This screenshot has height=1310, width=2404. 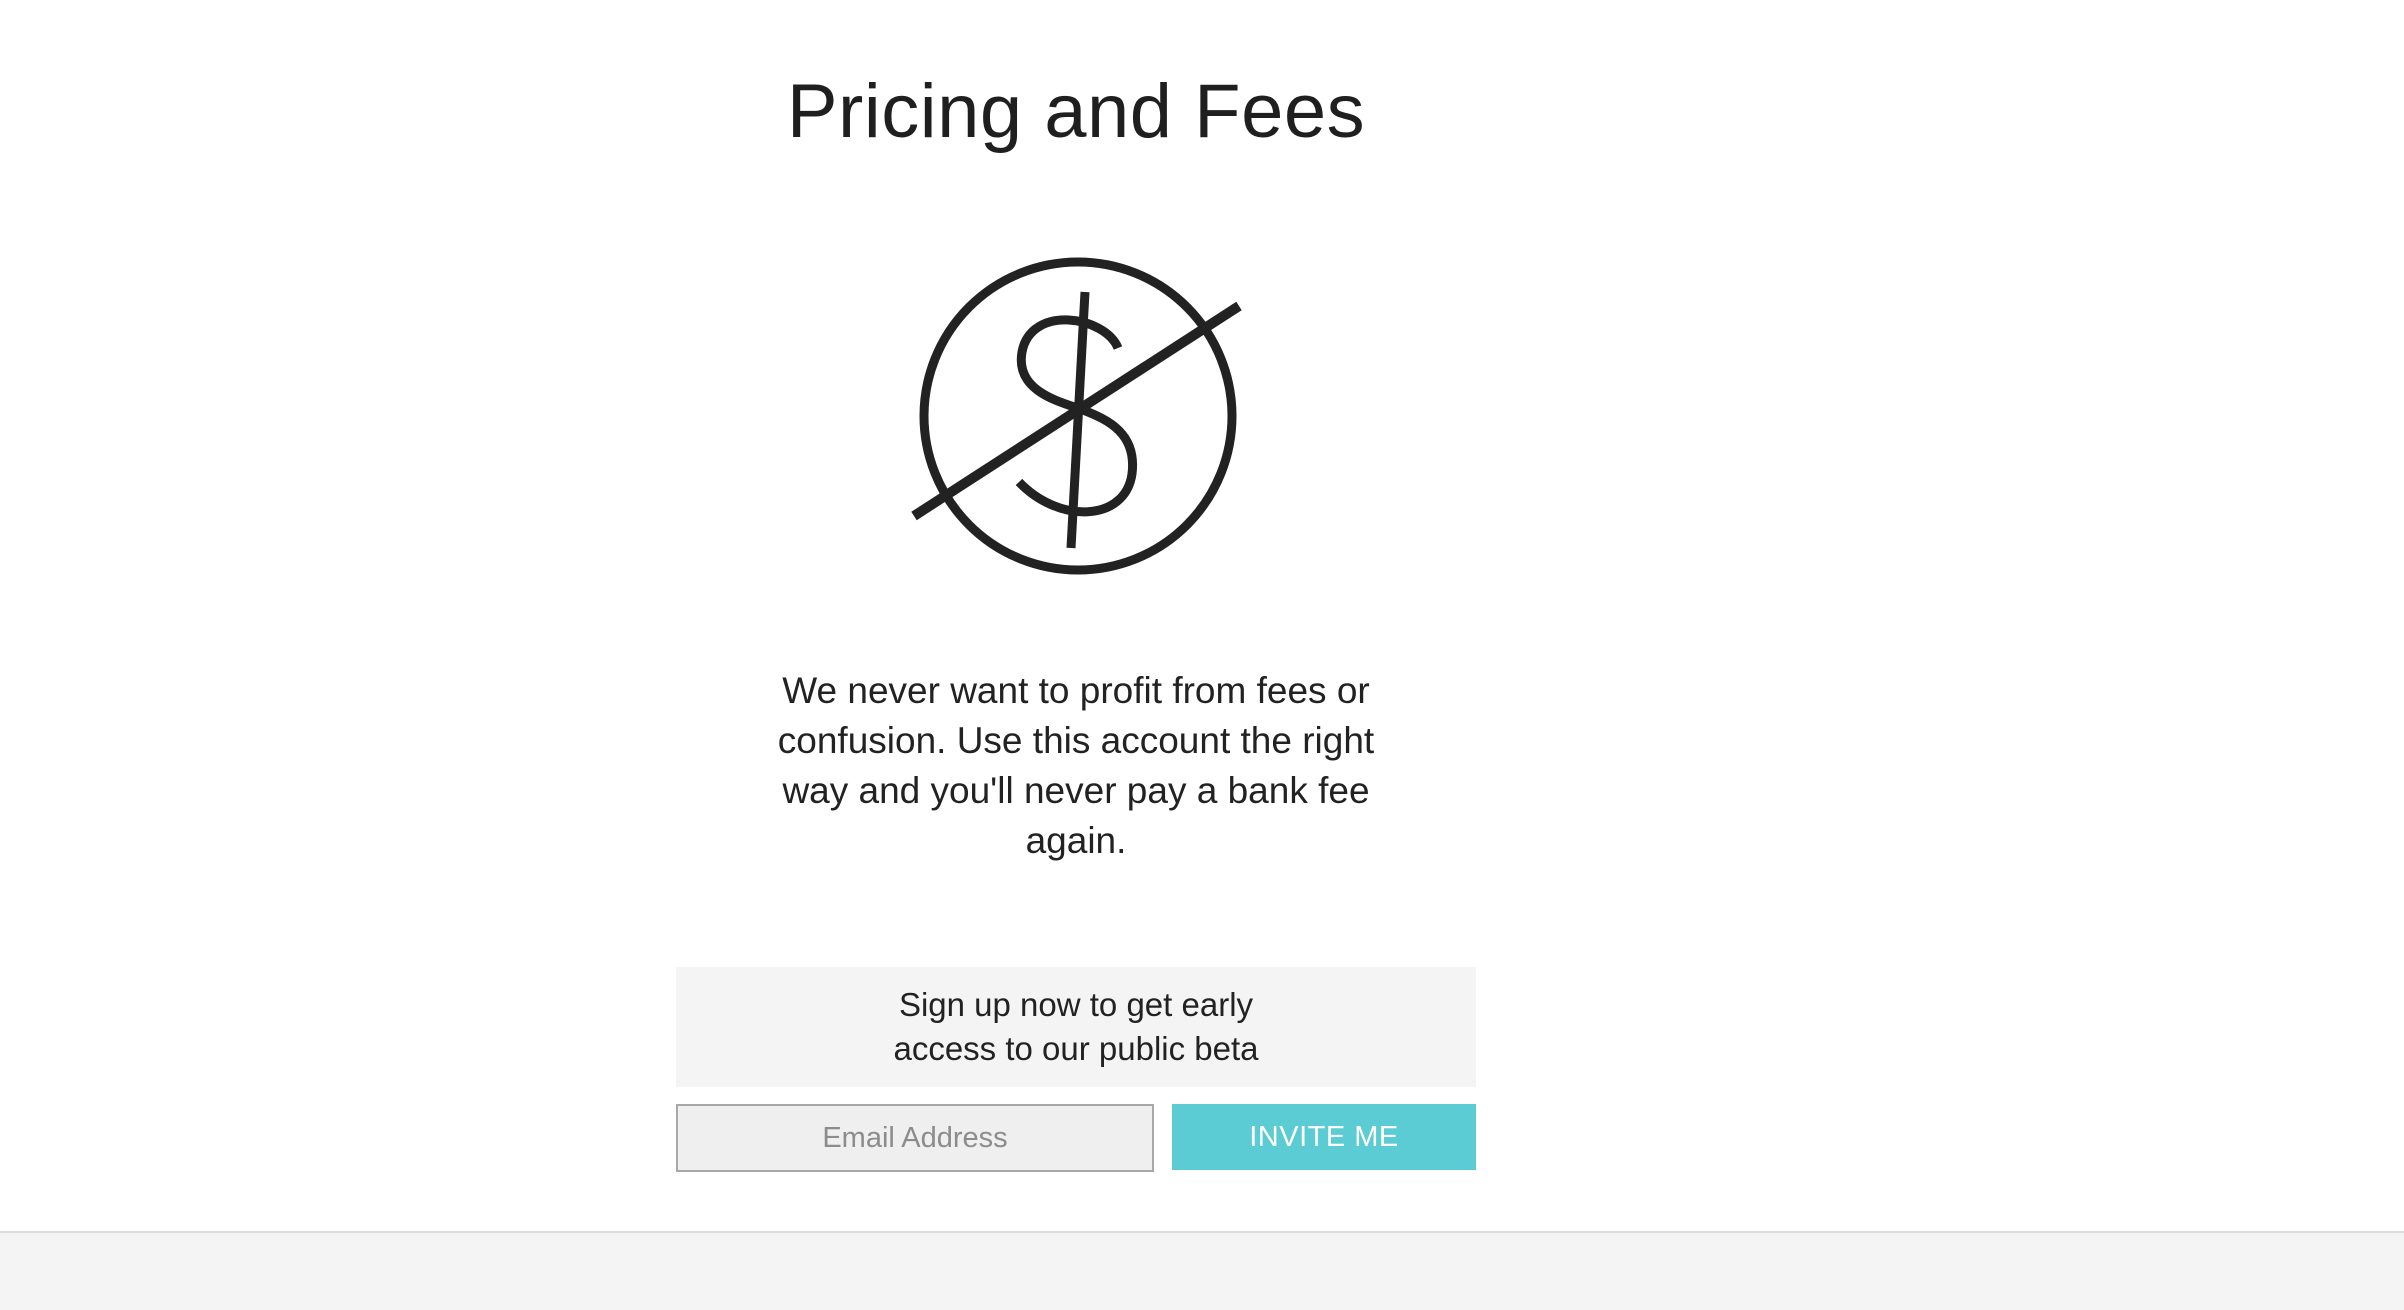 What do you see at coordinates (1202, 1270) in the screenshot?
I see `footer` at bounding box center [1202, 1270].